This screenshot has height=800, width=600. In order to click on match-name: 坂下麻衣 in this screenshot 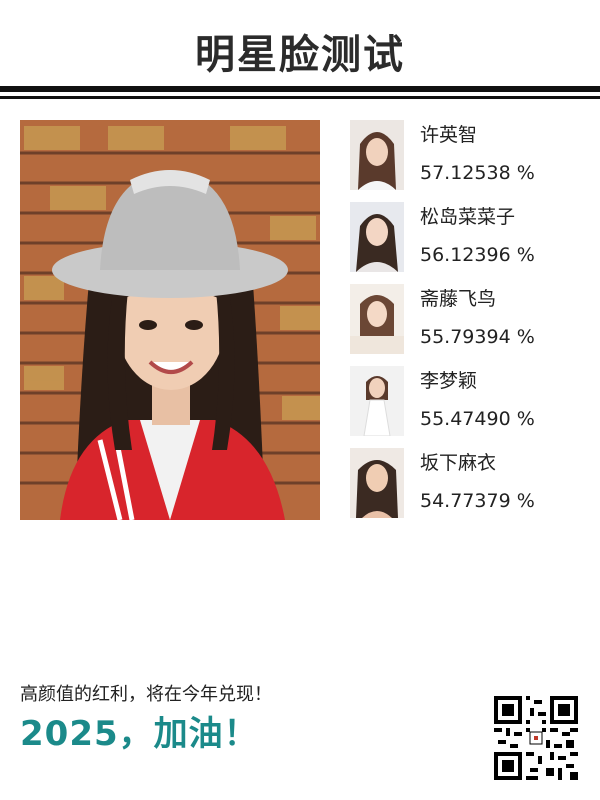, I will do `click(458, 463)`.